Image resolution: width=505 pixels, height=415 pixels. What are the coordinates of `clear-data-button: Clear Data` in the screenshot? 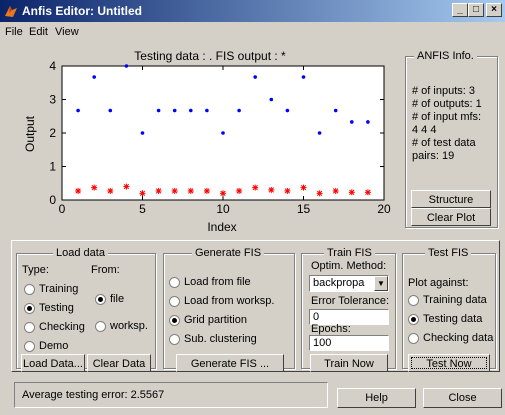 It's located at (119, 363).